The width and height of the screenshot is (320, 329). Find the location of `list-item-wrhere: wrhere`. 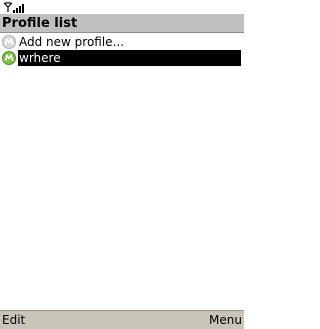

list-item-wrhere: wrhere is located at coordinates (122, 58).